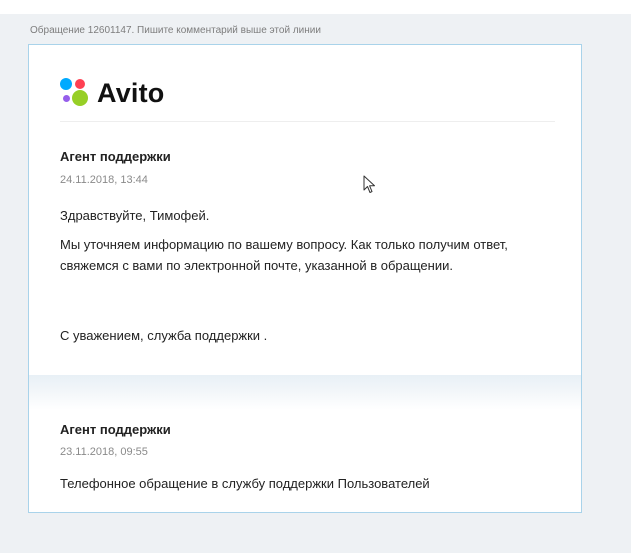 This screenshot has height=553, width=631. Describe the element at coordinates (135, 215) in the screenshot. I see `message-1-greeting: Здравствуйте, Тимофей.` at that location.